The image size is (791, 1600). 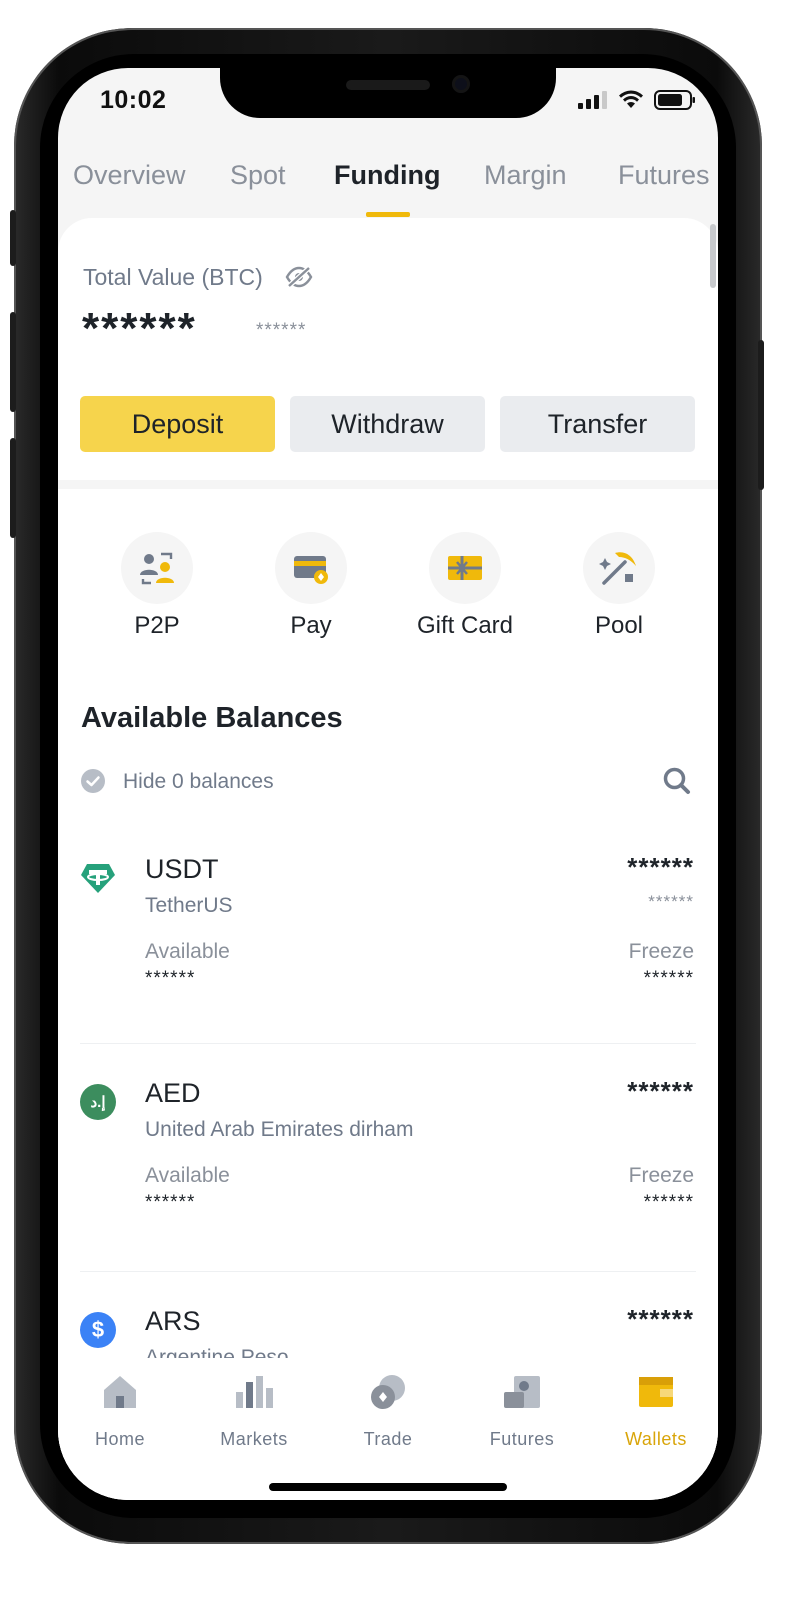 What do you see at coordinates (258, 175) in the screenshot?
I see `tab-spot: Spot` at bounding box center [258, 175].